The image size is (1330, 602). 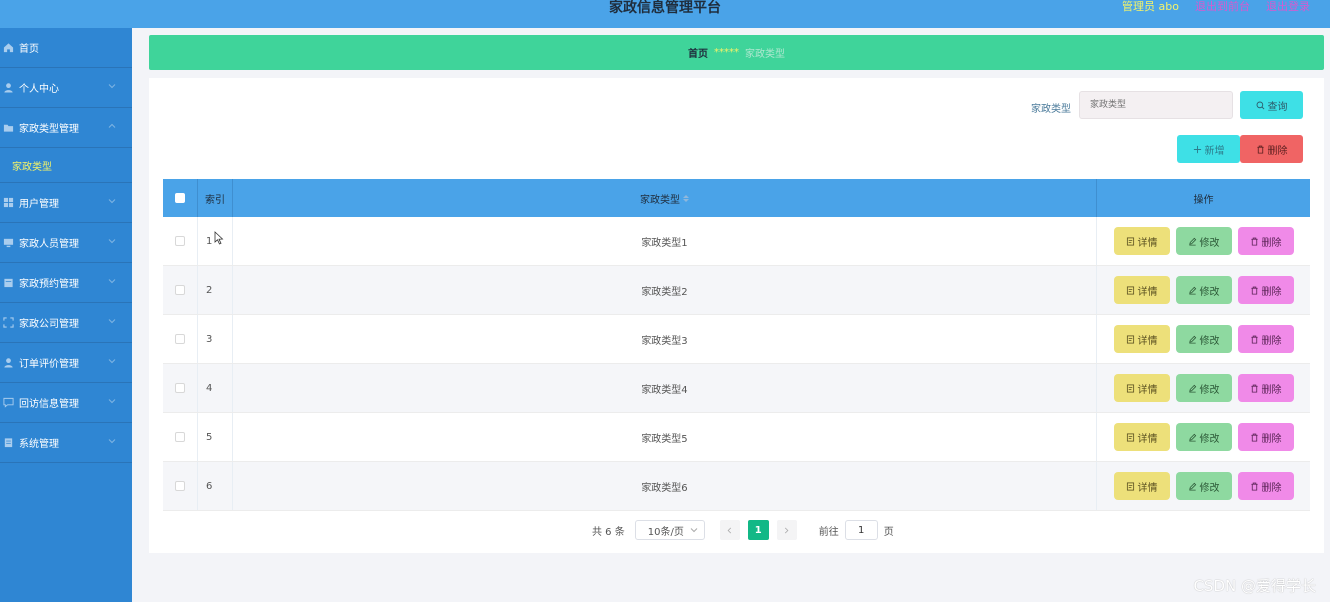 I want to click on prev-page-button, so click(x=729, y=530).